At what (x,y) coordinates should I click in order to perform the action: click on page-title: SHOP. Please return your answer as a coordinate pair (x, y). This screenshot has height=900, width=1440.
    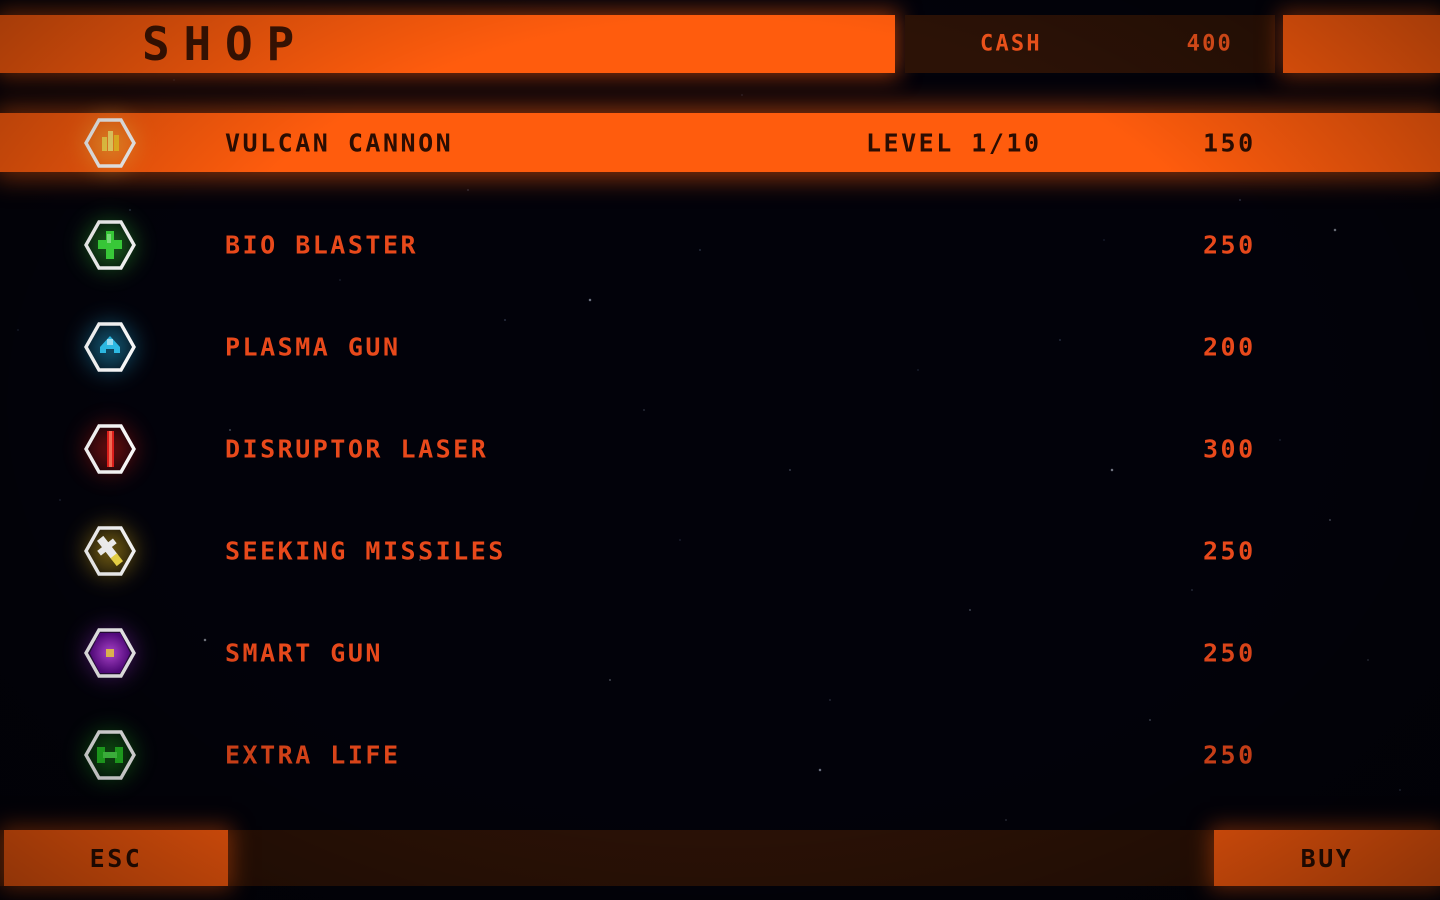
    Looking at the image, I should click on (225, 44).